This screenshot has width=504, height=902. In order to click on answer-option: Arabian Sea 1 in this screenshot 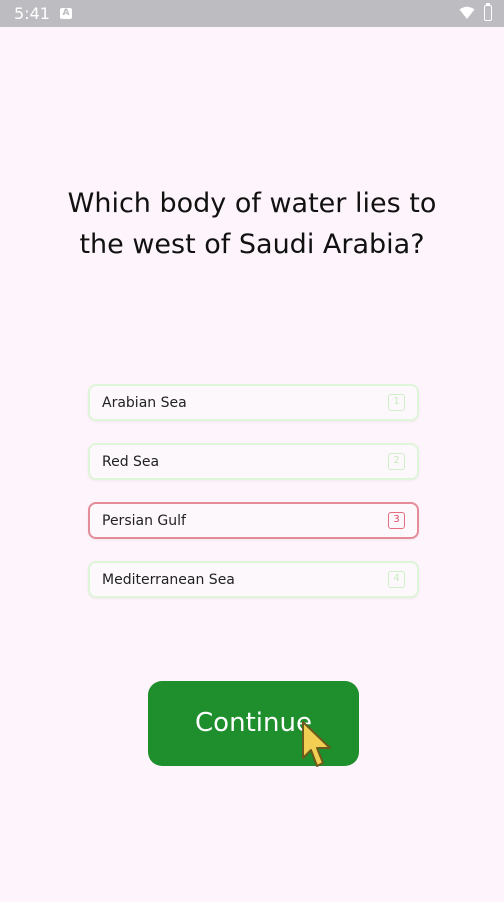, I will do `click(253, 402)`.